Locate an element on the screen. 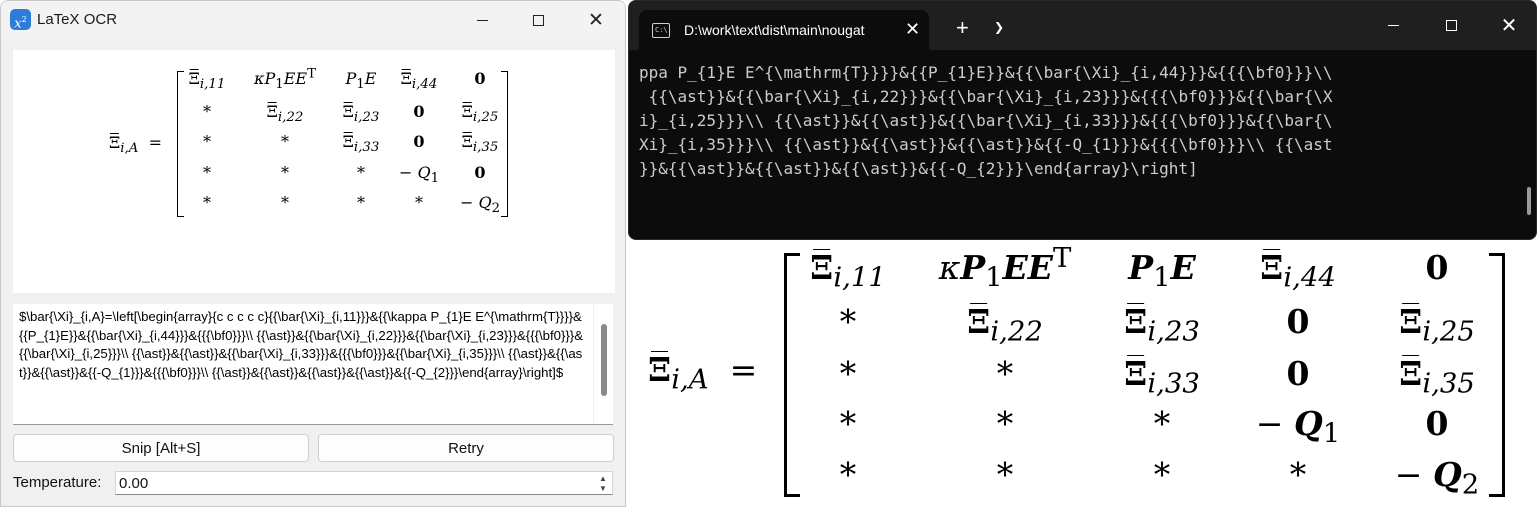  window-title: LaTeX OCR is located at coordinates (77, 19).